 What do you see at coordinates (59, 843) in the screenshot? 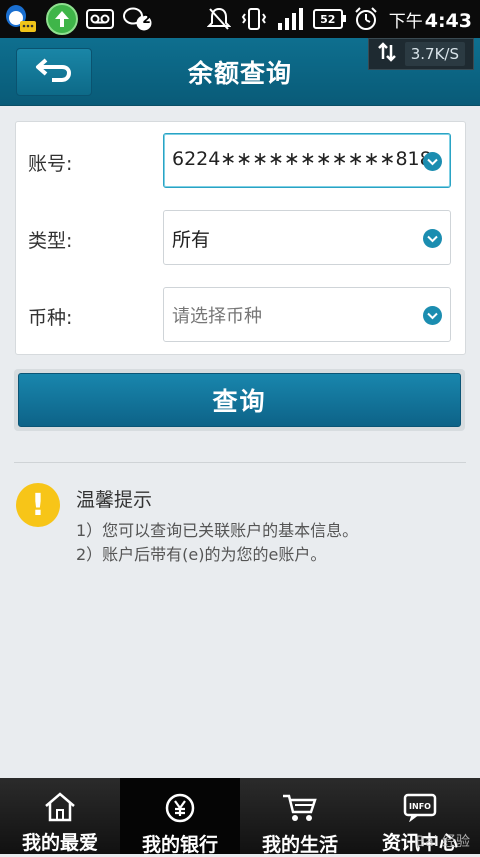
I see `nav-label: 我的最爱` at bounding box center [59, 843].